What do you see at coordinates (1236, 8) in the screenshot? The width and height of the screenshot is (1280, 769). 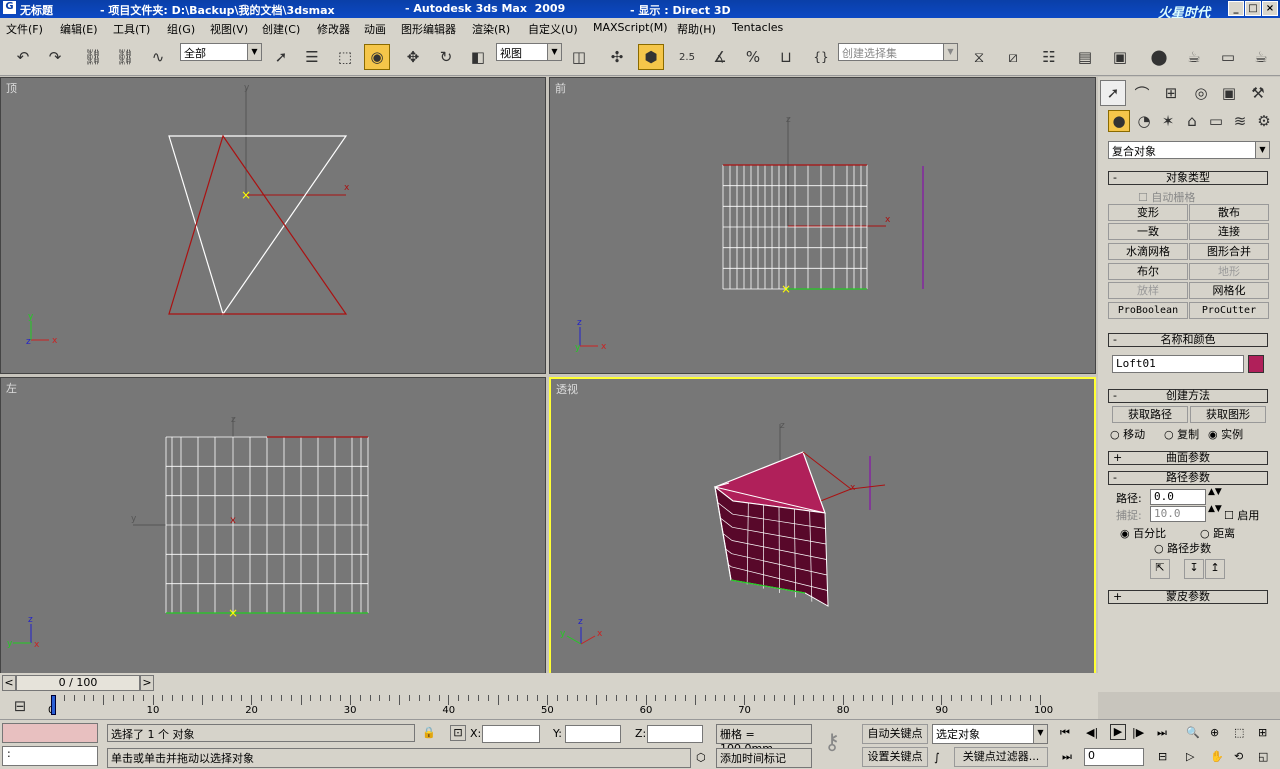 I see `minimize-button: _` at bounding box center [1236, 8].